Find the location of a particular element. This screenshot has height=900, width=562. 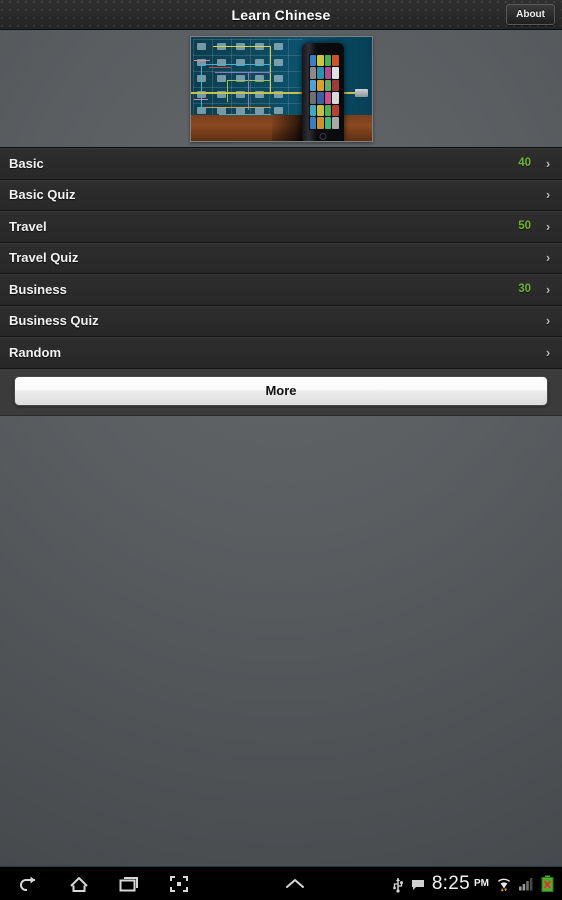

list-item: Business 30 › is located at coordinates (281, 290).